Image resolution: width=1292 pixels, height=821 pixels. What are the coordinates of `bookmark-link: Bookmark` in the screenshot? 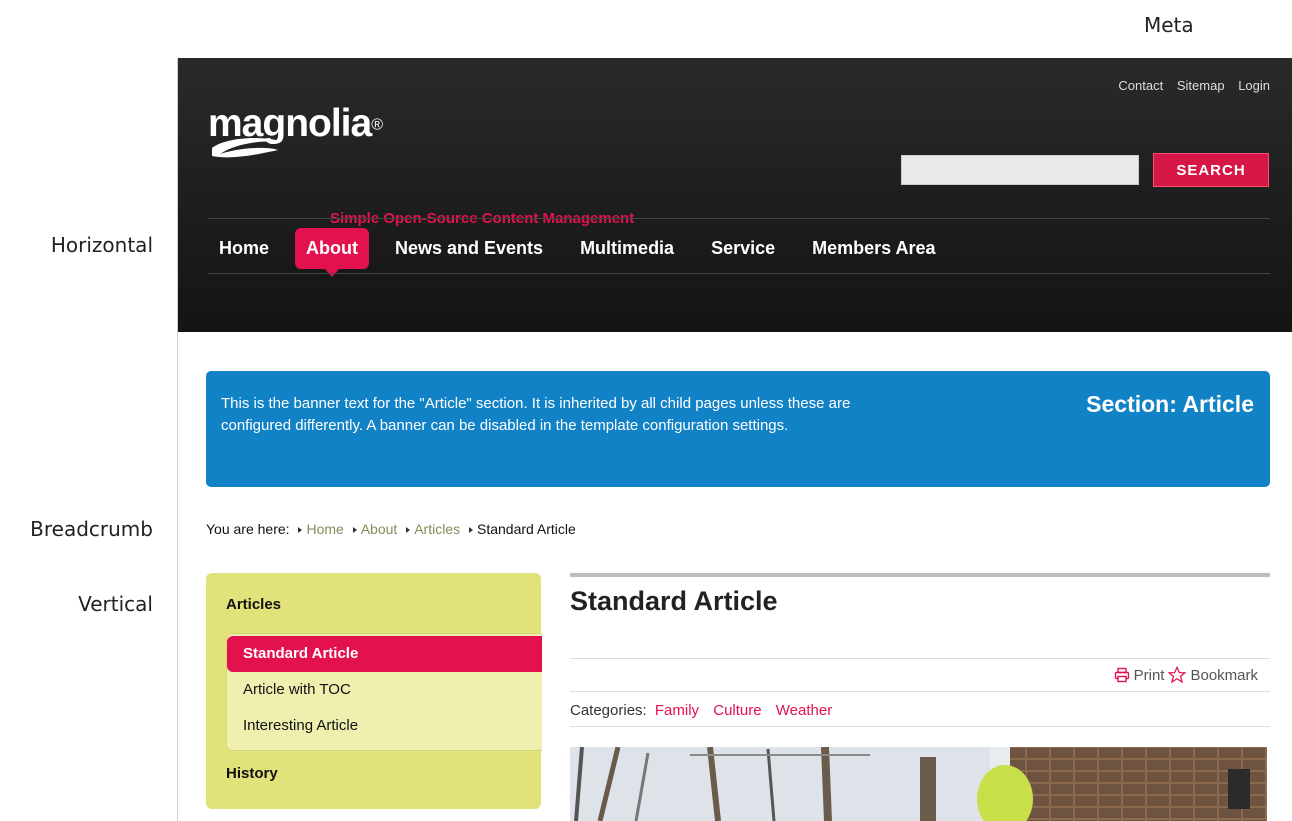 It's located at (1224, 675).